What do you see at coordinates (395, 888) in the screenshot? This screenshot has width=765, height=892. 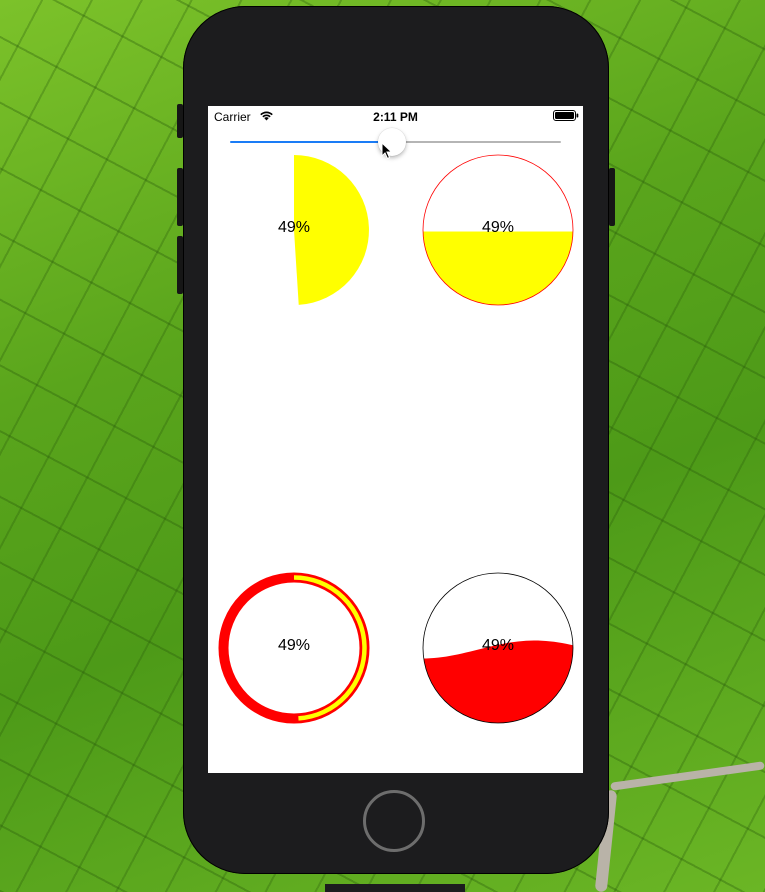 I see `phone-bottom-edge` at bounding box center [395, 888].